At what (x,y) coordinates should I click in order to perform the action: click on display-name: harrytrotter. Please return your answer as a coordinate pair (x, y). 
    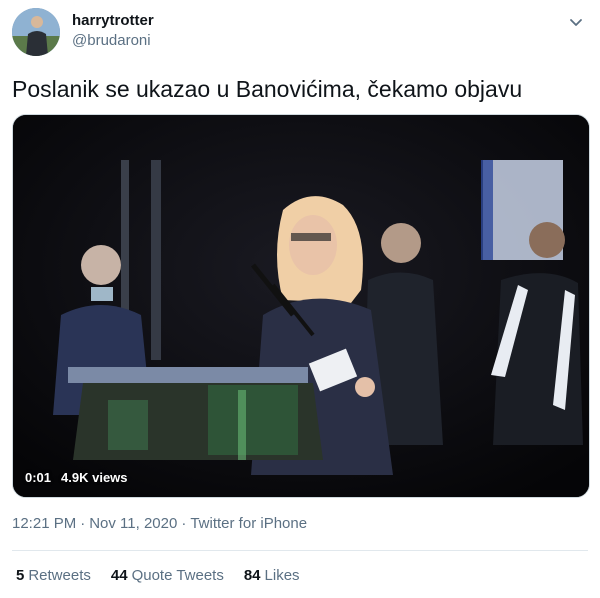
    Looking at the image, I should click on (113, 21).